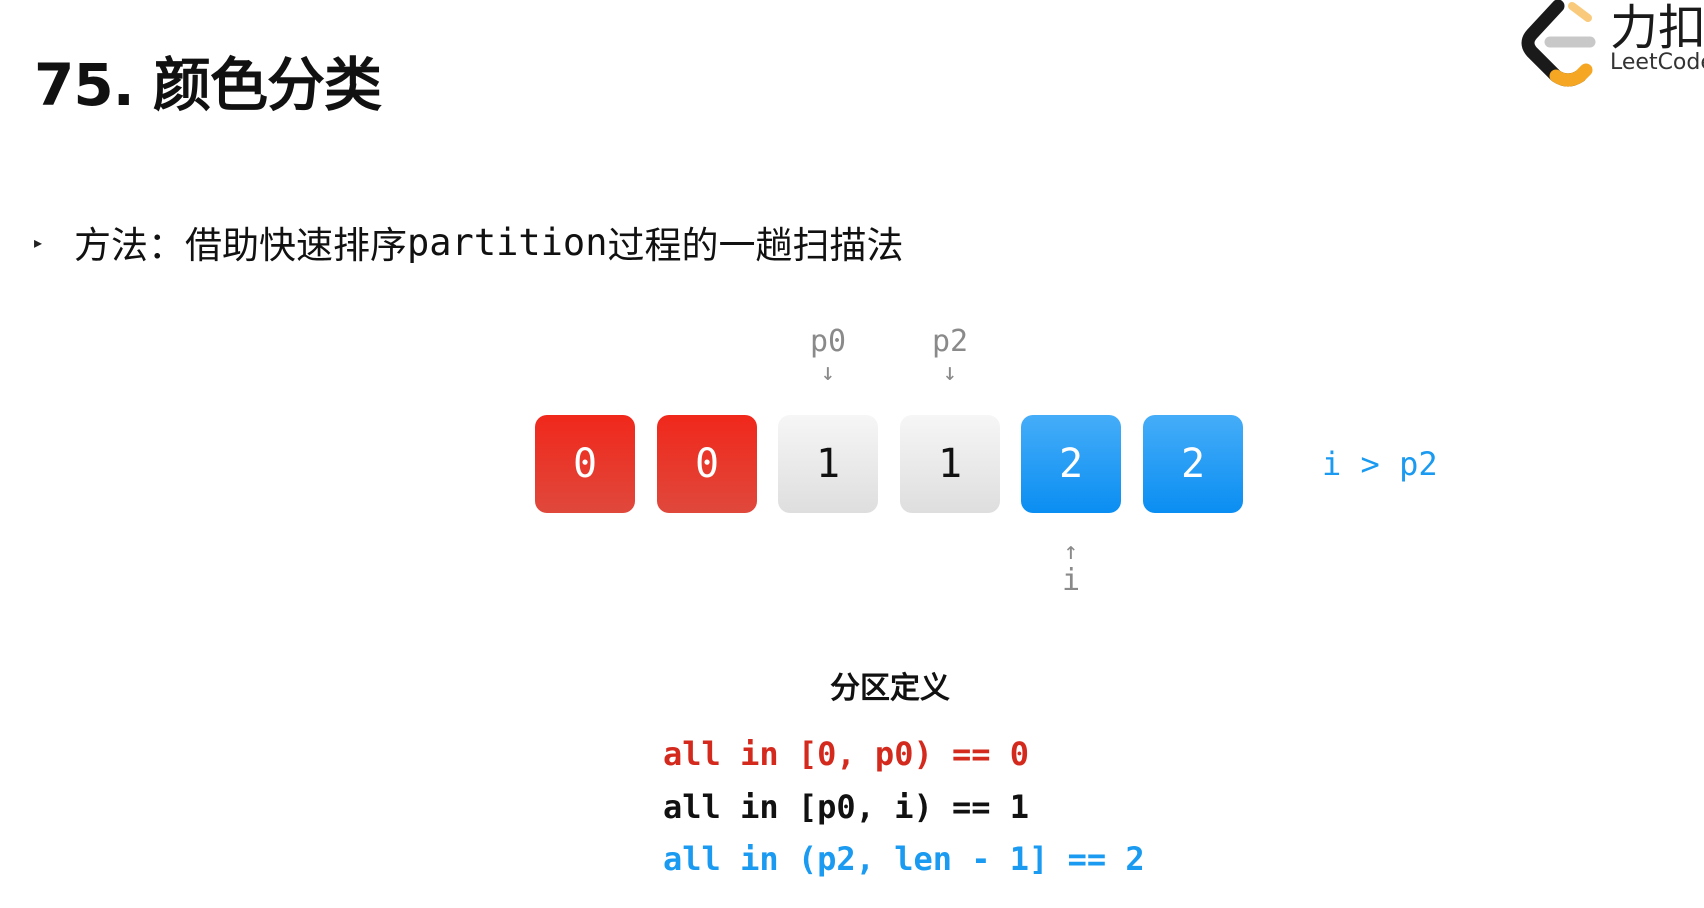 This screenshot has height=908, width=1704. Describe the element at coordinates (904, 859) in the screenshot. I see `definition-line: all in (p2, len - 1] == 2` at that location.